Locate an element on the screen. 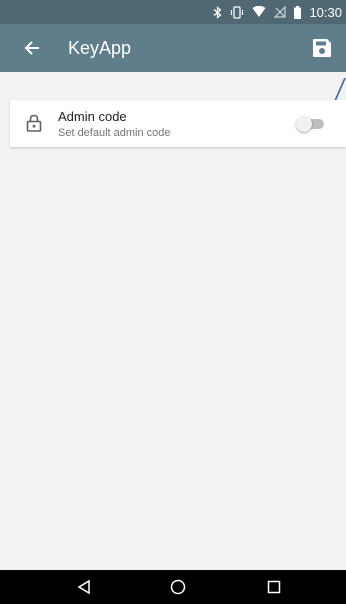 This screenshot has width=346, height=604. vibrate-icon is located at coordinates (237, 12).